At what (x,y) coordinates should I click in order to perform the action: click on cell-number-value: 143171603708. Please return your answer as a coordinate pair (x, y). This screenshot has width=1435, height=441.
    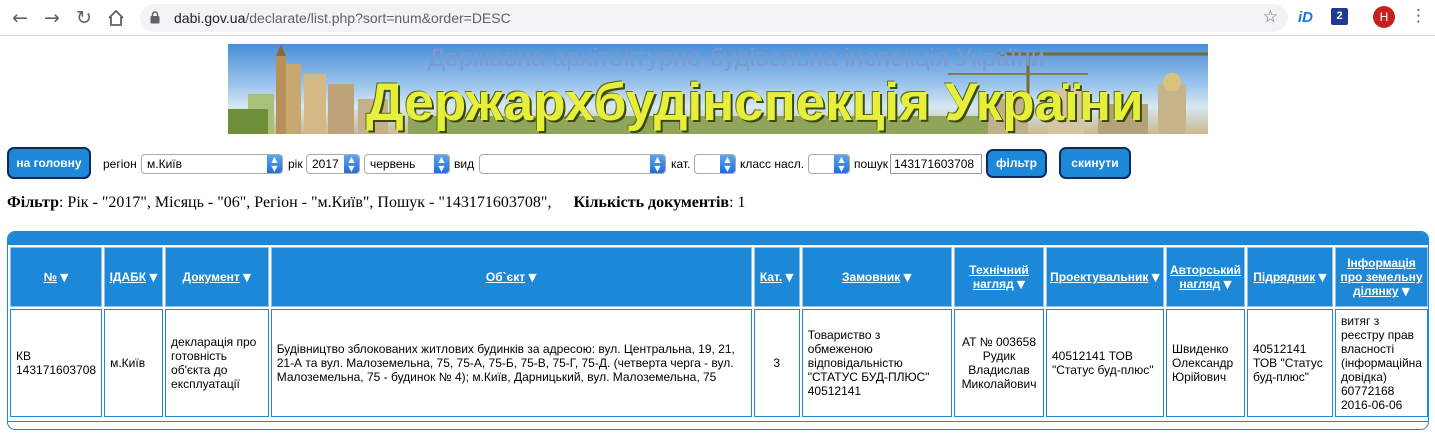
    Looking at the image, I should click on (56, 370).